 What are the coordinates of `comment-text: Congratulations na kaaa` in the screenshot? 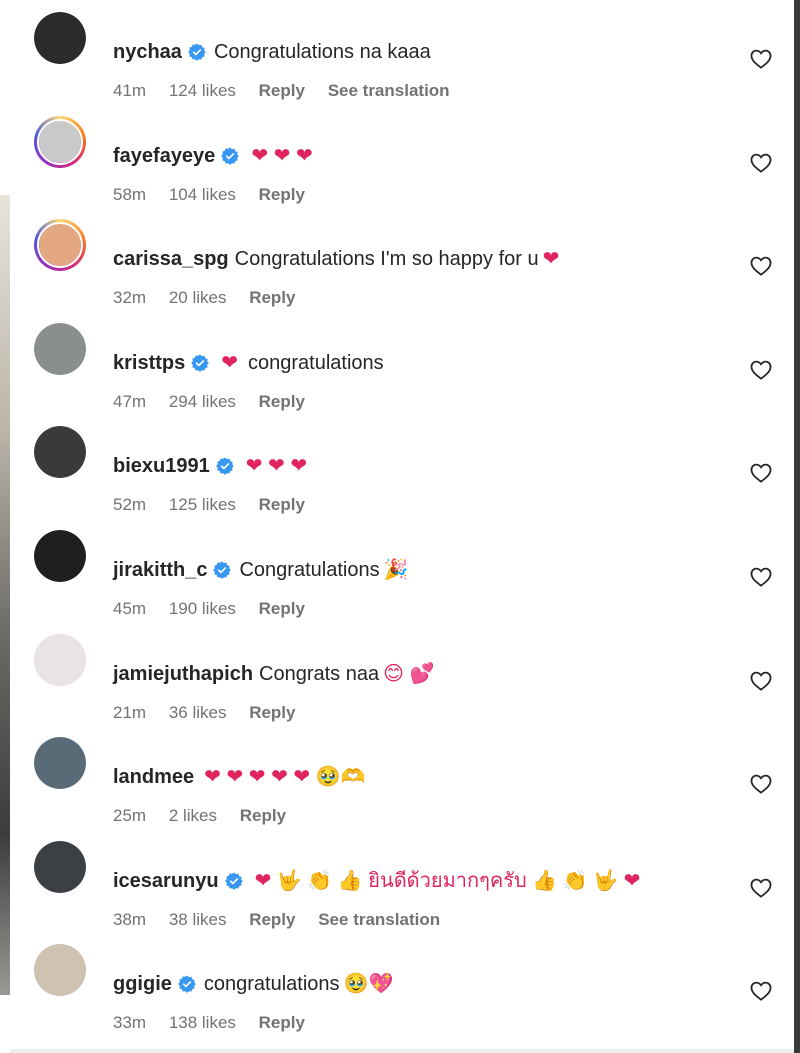 It's located at (322, 52).